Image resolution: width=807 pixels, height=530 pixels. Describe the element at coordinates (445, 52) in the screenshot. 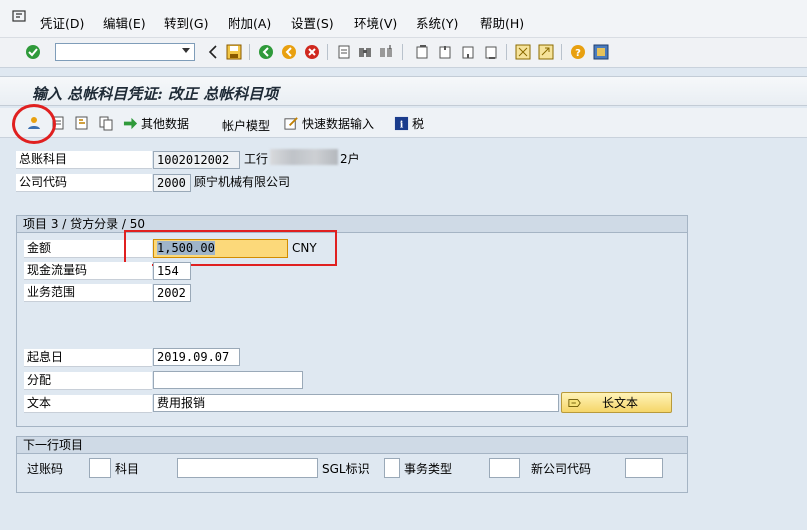

I see `previous-page-icon` at that location.